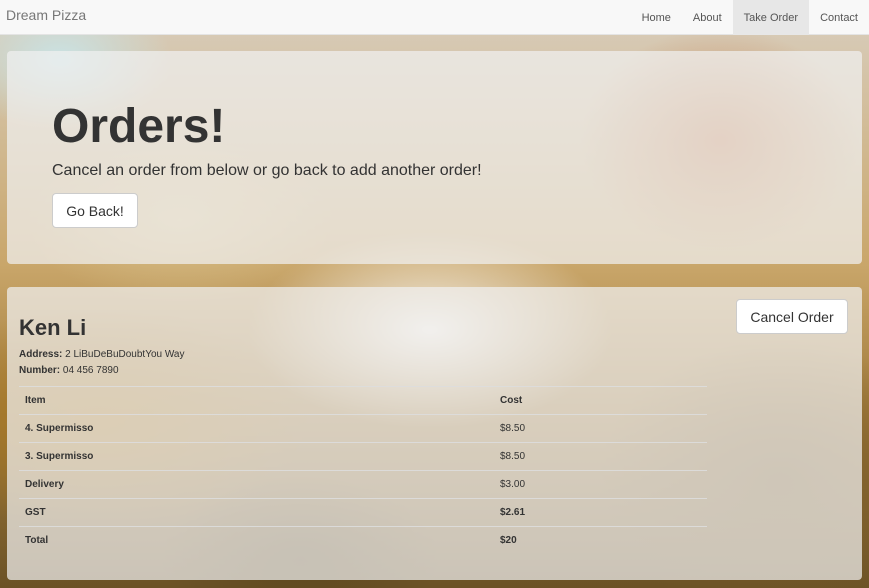 This screenshot has width=869, height=588. I want to click on table-row: Delivery $3.00, so click(363, 484).